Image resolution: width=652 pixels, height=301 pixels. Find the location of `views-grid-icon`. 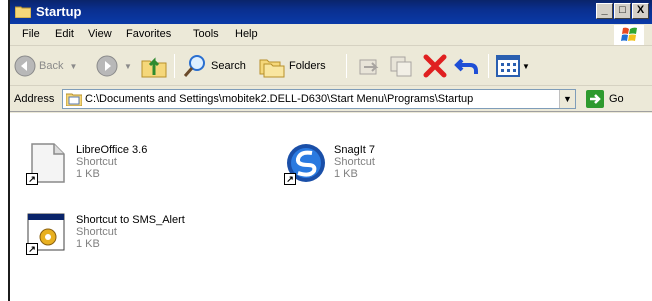

views-grid-icon is located at coordinates (508, 66).